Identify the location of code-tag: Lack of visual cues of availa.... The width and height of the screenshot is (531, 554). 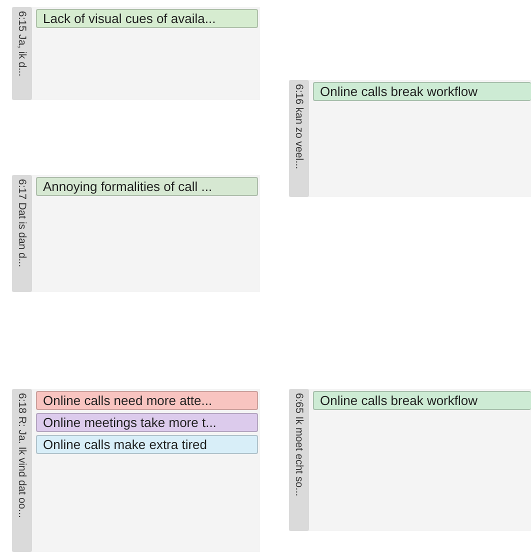
(147, 18).